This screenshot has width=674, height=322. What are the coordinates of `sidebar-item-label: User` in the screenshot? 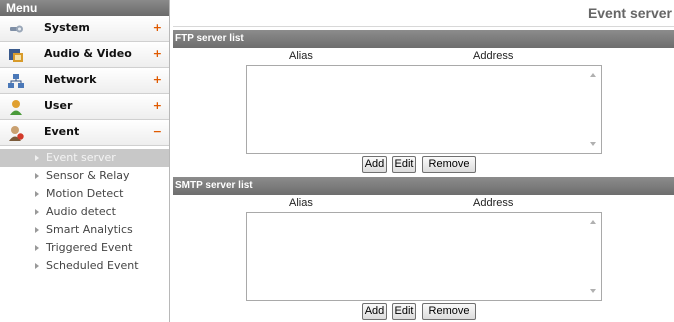 It's located at (58, 105).